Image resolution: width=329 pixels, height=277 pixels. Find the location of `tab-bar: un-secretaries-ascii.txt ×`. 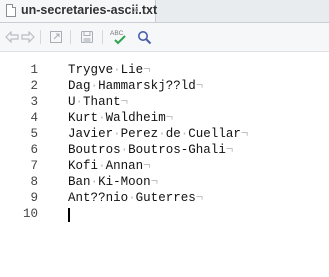

tab-bar: un-secretaries-ascii.txt × is located at coordinates (164, 11).